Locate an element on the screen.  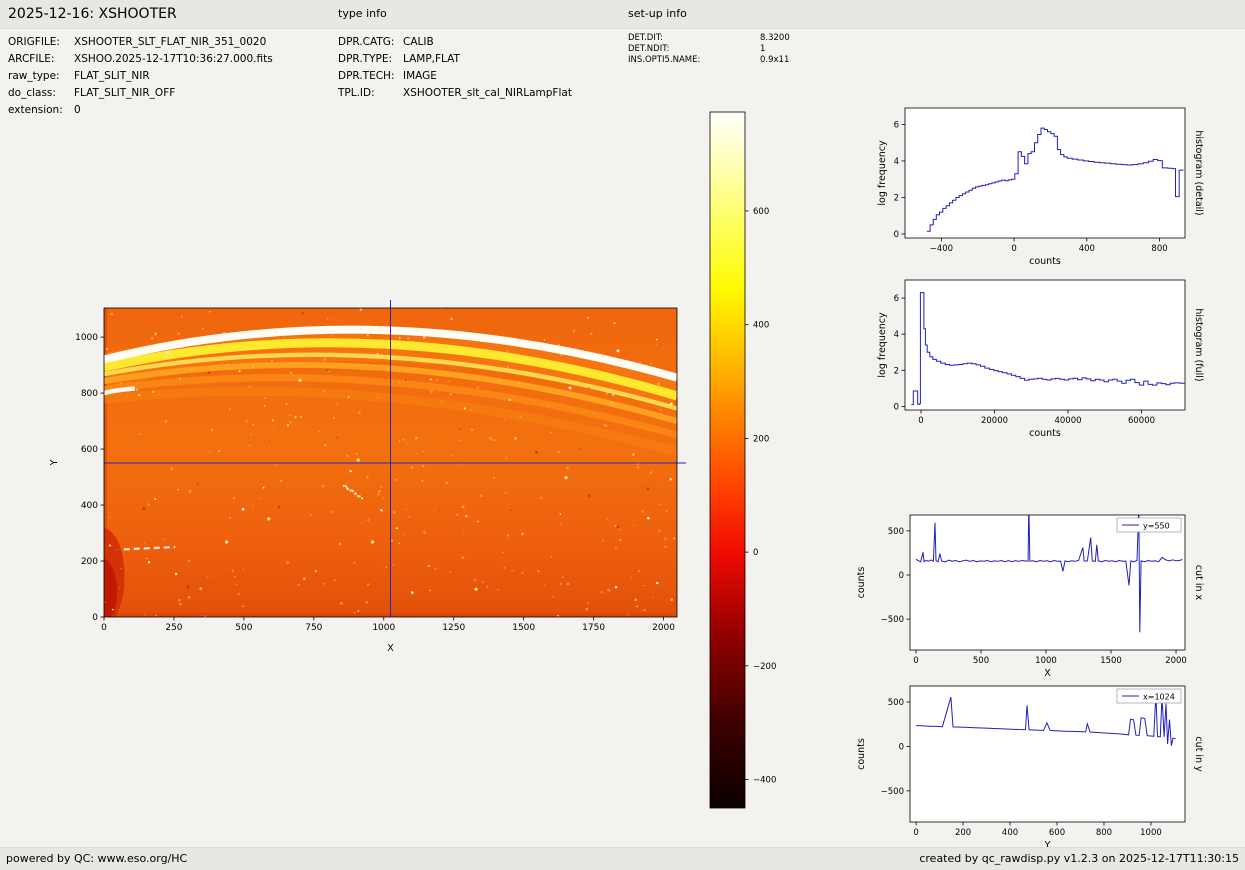
page-title: 2025-12-16: XSHOOTER is located at coordinates (92, 14).